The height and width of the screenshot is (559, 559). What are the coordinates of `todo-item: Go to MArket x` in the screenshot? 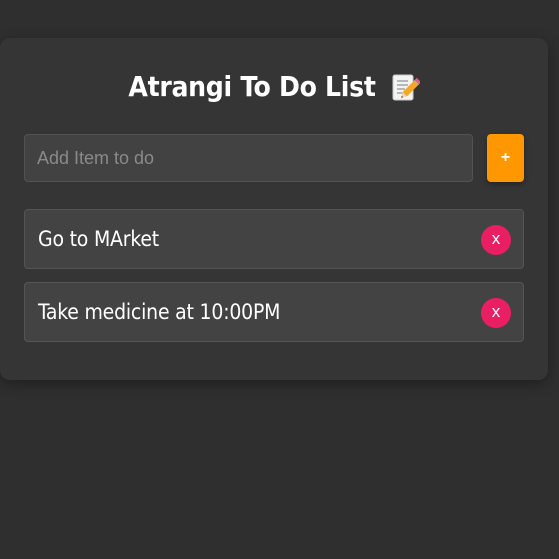 It's located at (274, 239).